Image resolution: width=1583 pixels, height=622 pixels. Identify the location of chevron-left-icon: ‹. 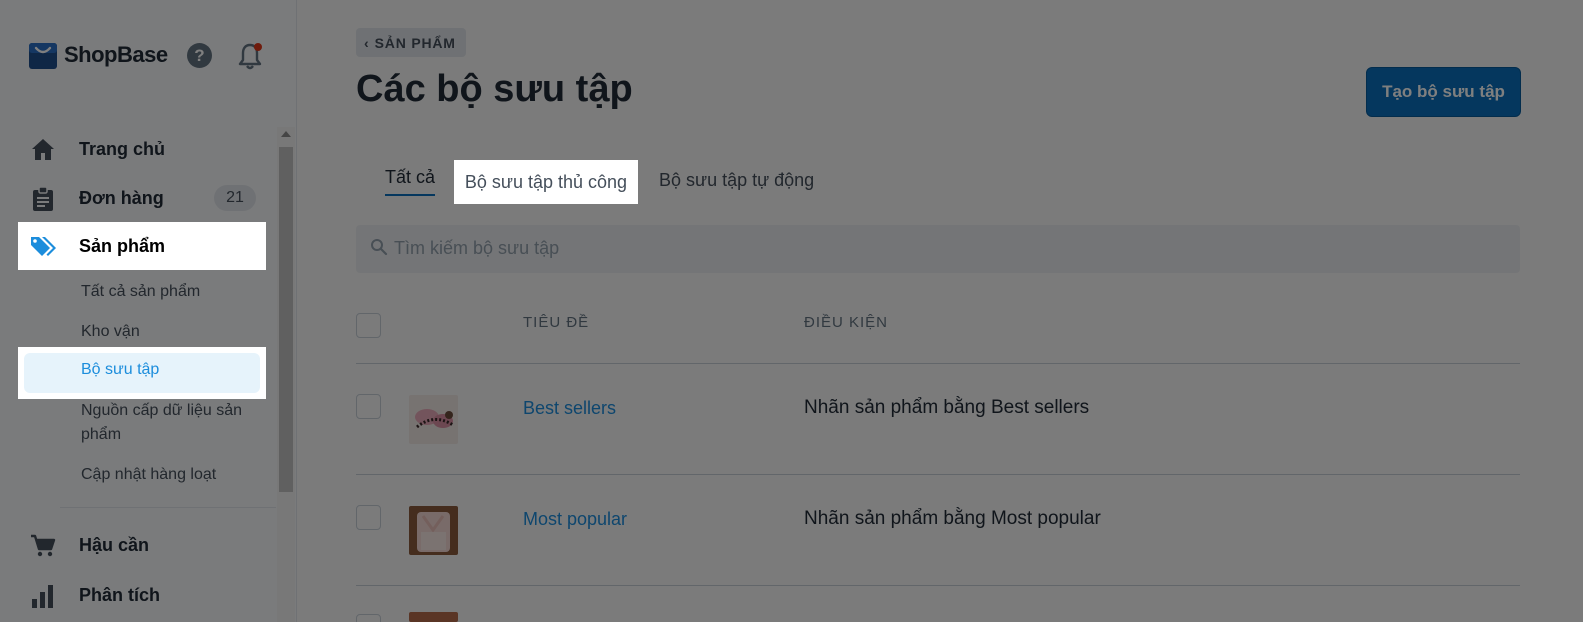
(366, 42).